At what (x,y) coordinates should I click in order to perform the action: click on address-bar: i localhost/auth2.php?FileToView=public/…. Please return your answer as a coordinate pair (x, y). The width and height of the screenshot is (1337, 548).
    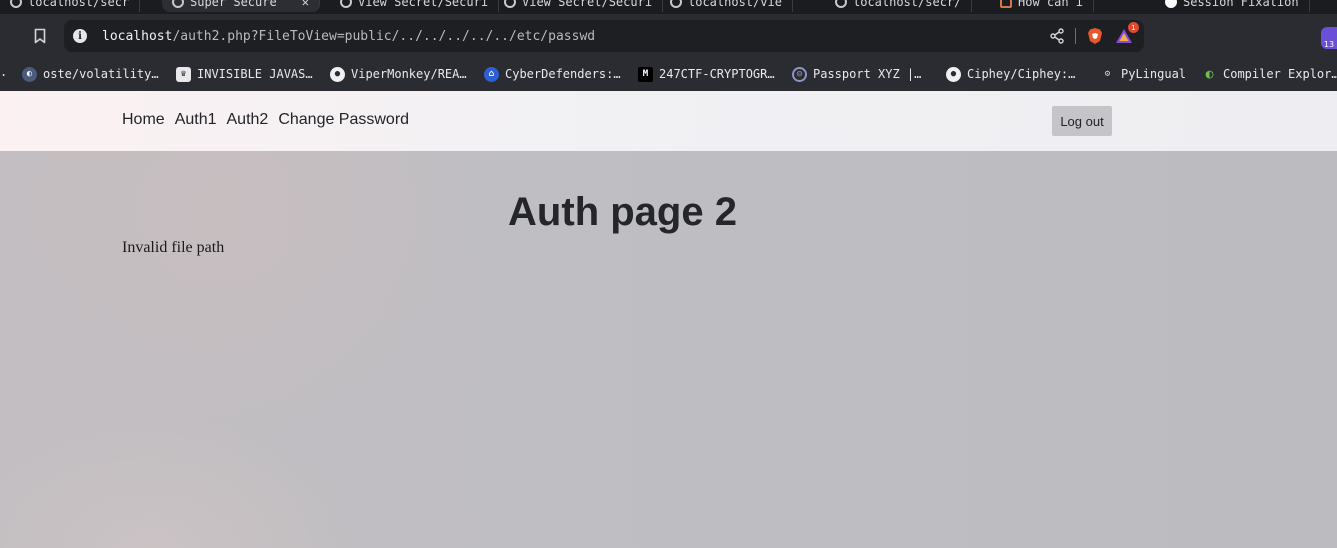
    Looking at the image, I should click on (604, 36).